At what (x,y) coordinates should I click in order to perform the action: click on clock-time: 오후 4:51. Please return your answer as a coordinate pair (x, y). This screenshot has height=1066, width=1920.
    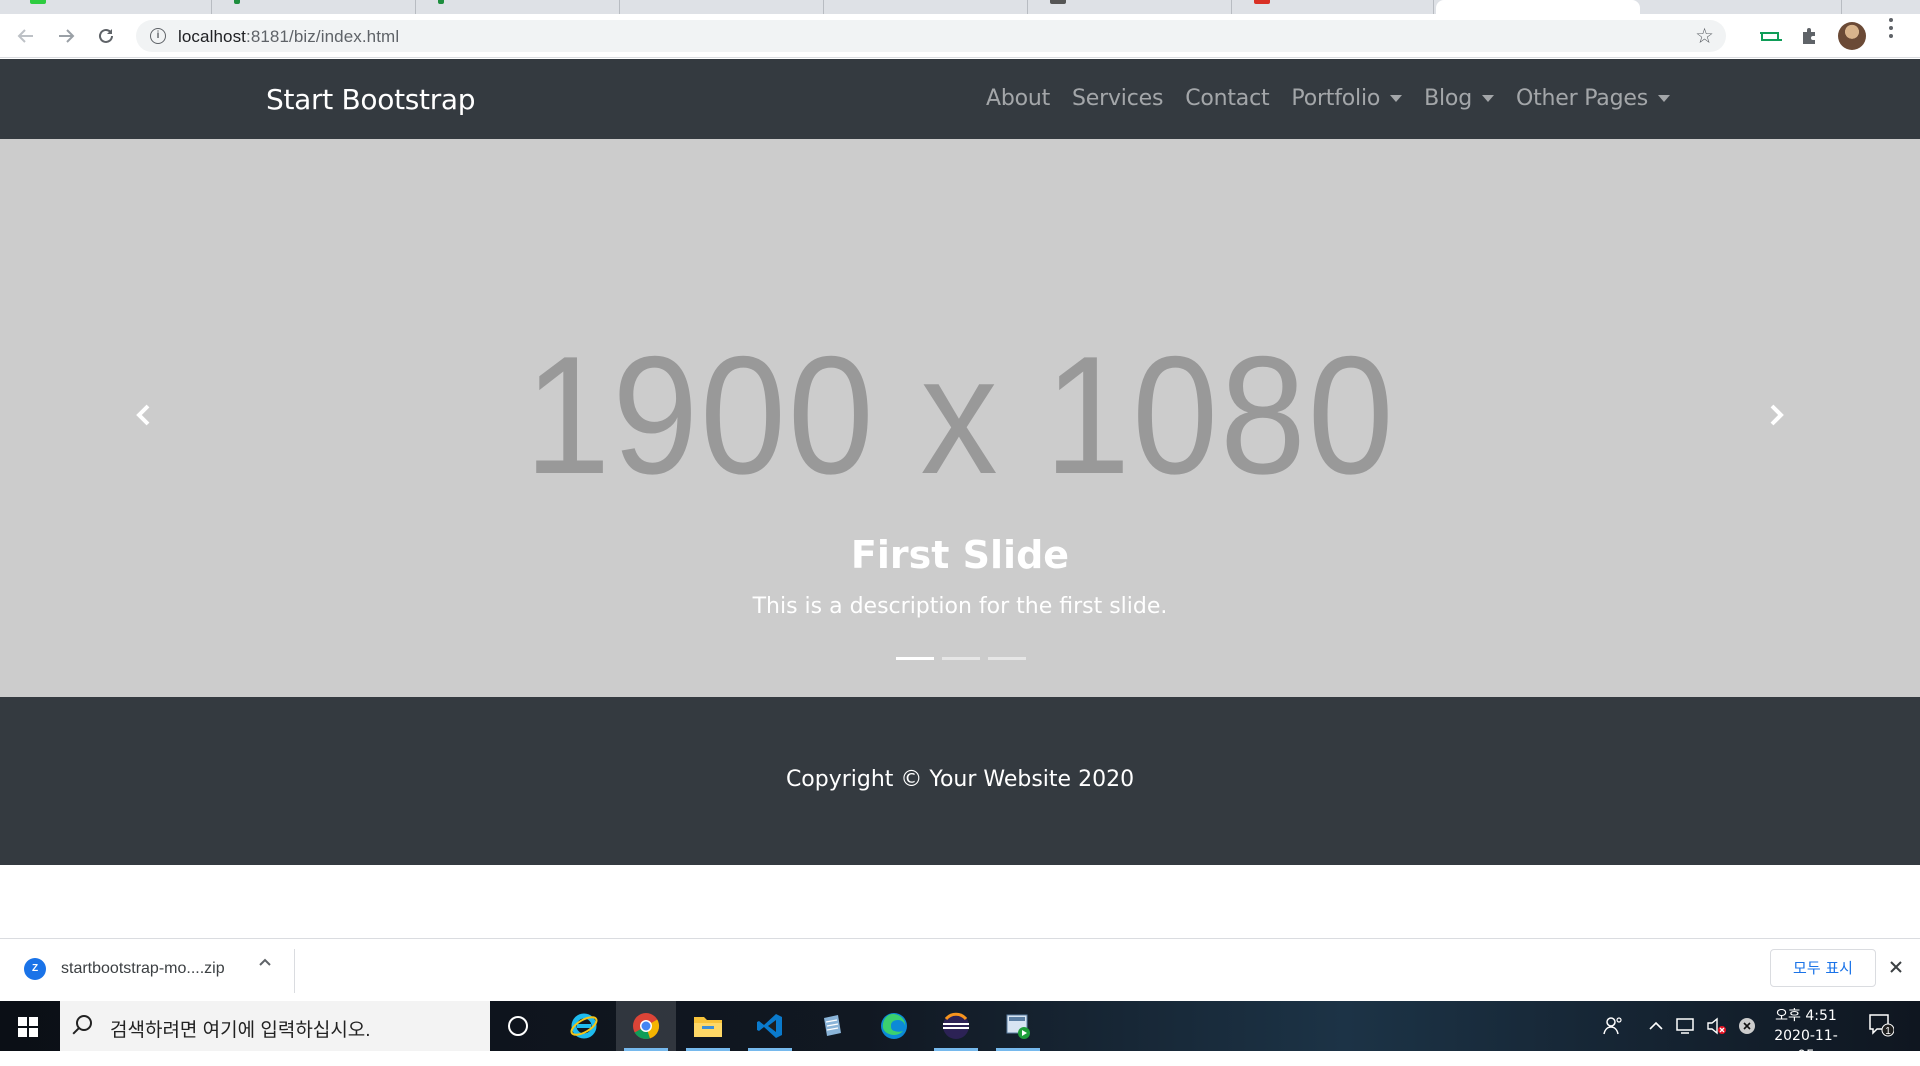
    Looking at the image, I should click on (1806, 1016).